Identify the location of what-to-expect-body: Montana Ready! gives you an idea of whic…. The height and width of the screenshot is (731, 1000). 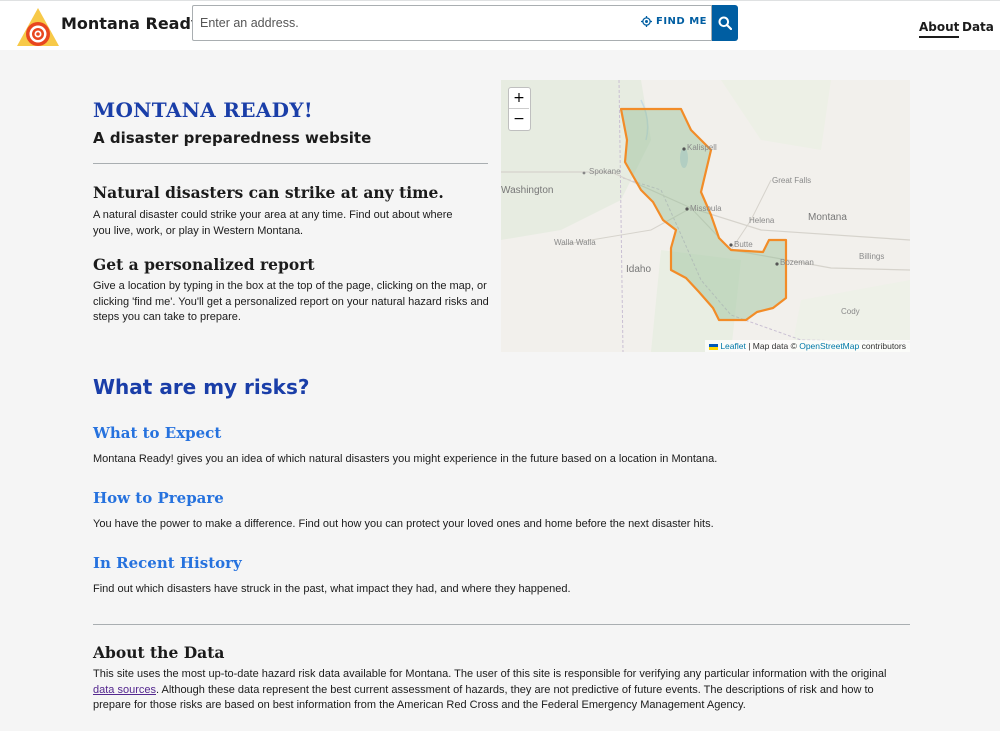
(405, 459).